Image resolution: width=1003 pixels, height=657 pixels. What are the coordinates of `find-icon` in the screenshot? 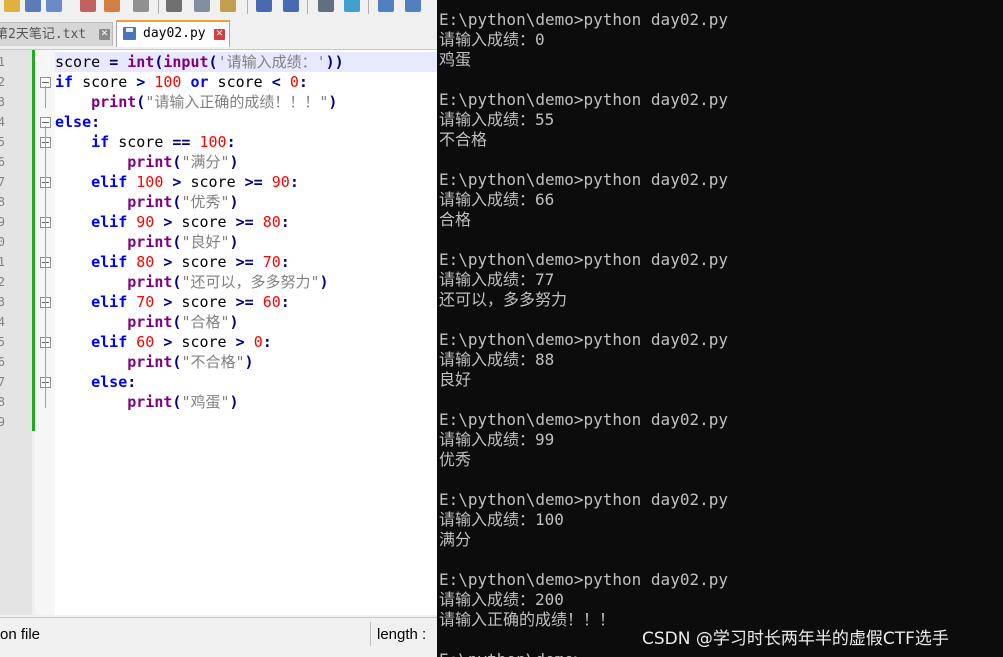 It's located at (326, 6).